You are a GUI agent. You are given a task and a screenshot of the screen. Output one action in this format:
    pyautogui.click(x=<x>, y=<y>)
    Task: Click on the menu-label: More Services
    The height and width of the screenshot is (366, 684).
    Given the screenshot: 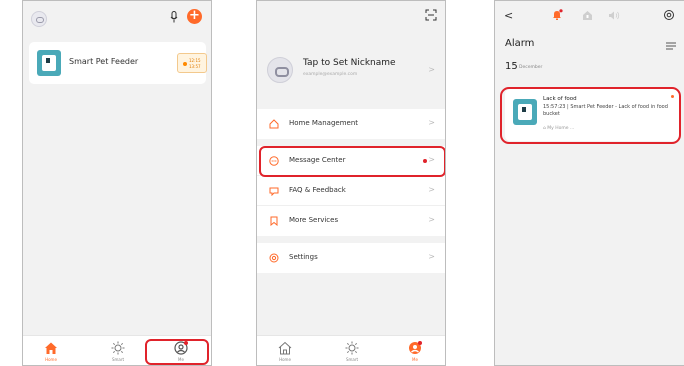 What is the action you would take?
    pyautogui.click(x=314, y=220)
    